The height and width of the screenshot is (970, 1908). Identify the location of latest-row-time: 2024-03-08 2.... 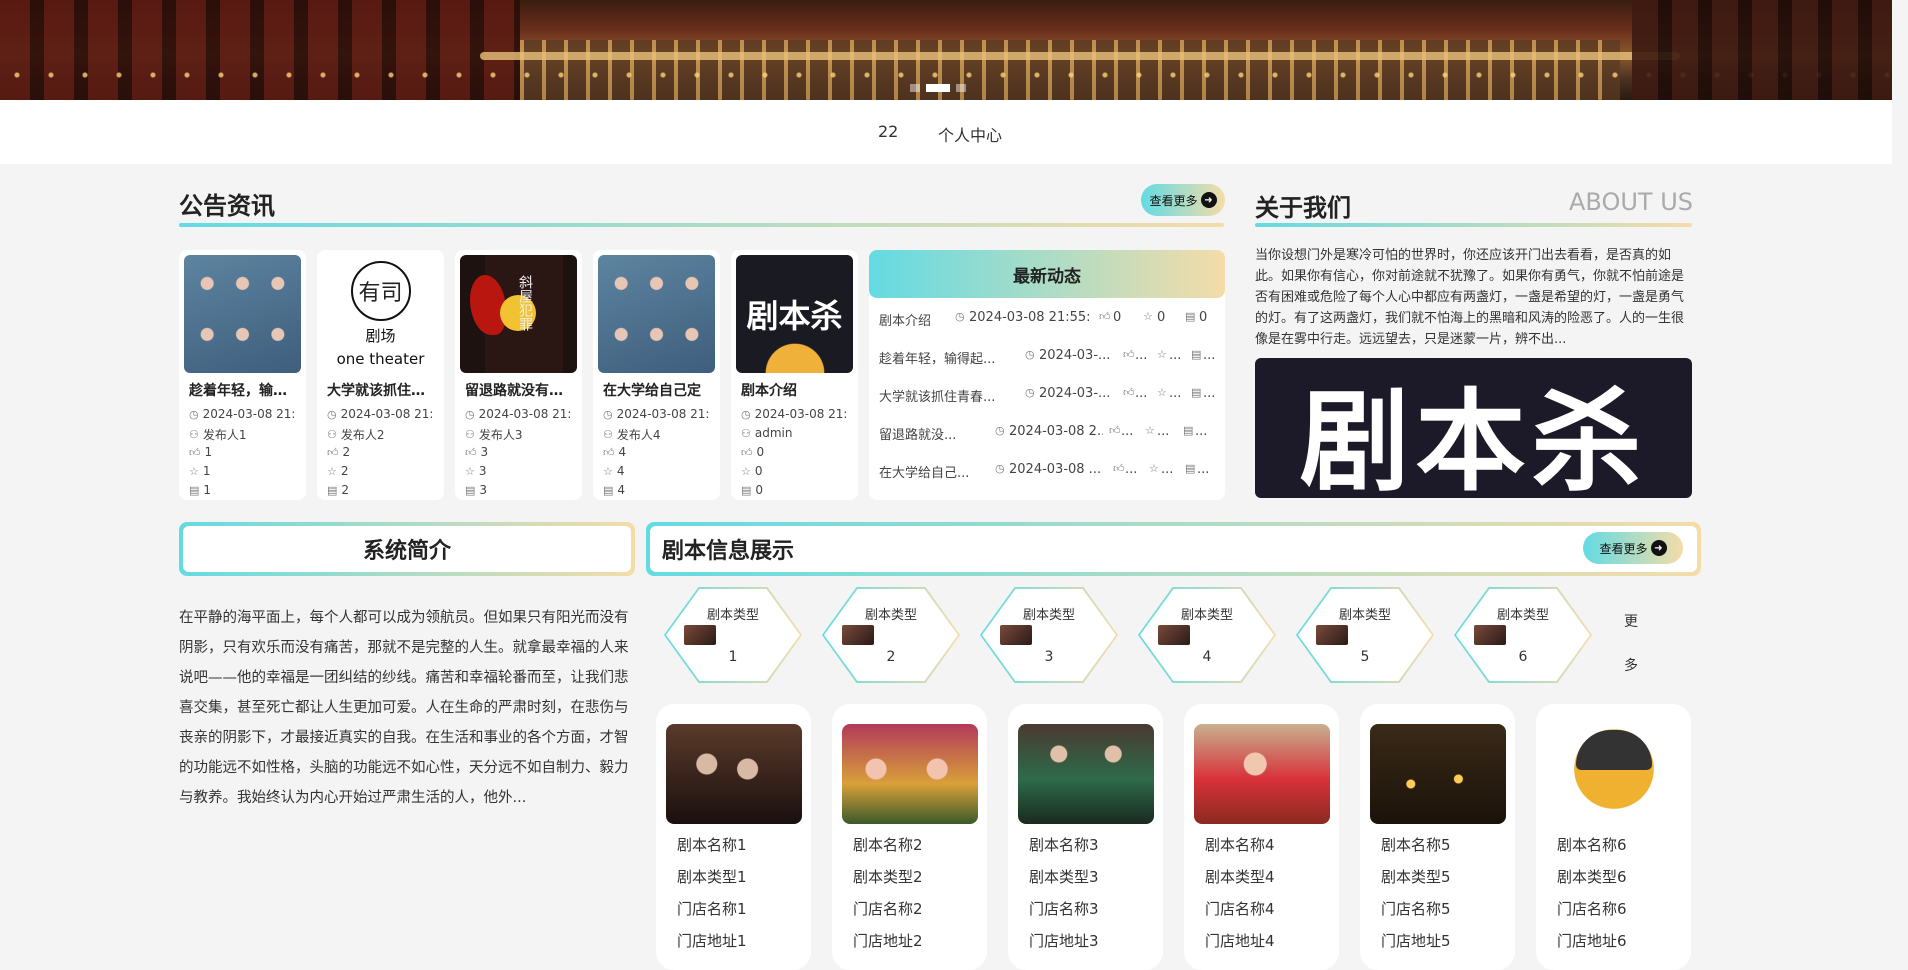
(1056, 431).